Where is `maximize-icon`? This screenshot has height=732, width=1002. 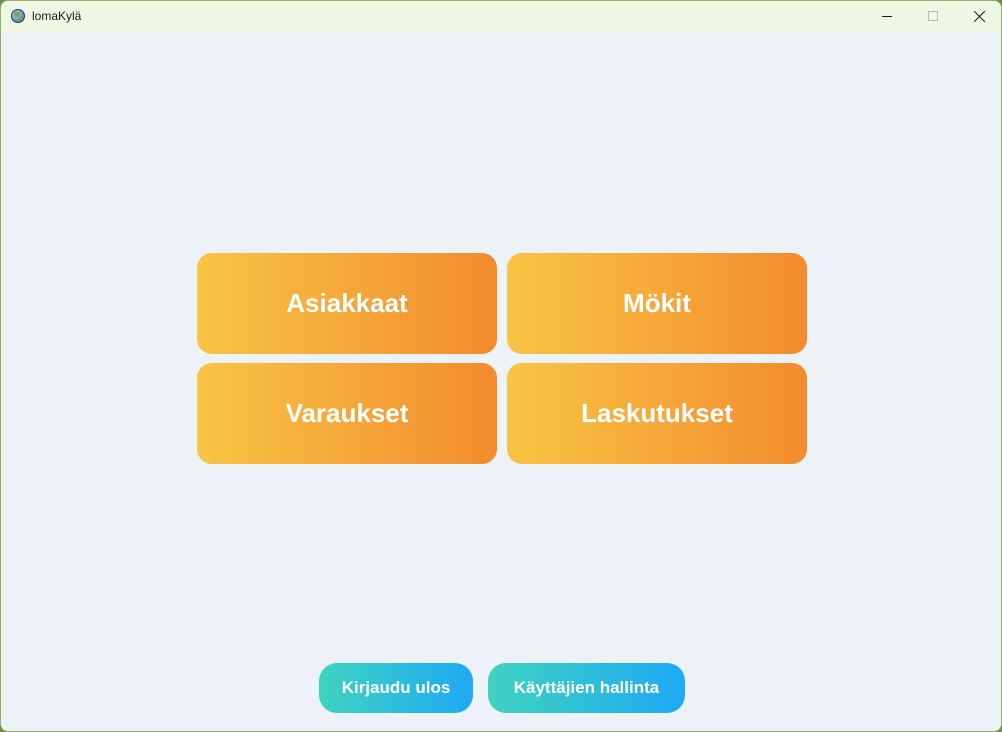
maximize-icon is located at coordinates (933, 16).